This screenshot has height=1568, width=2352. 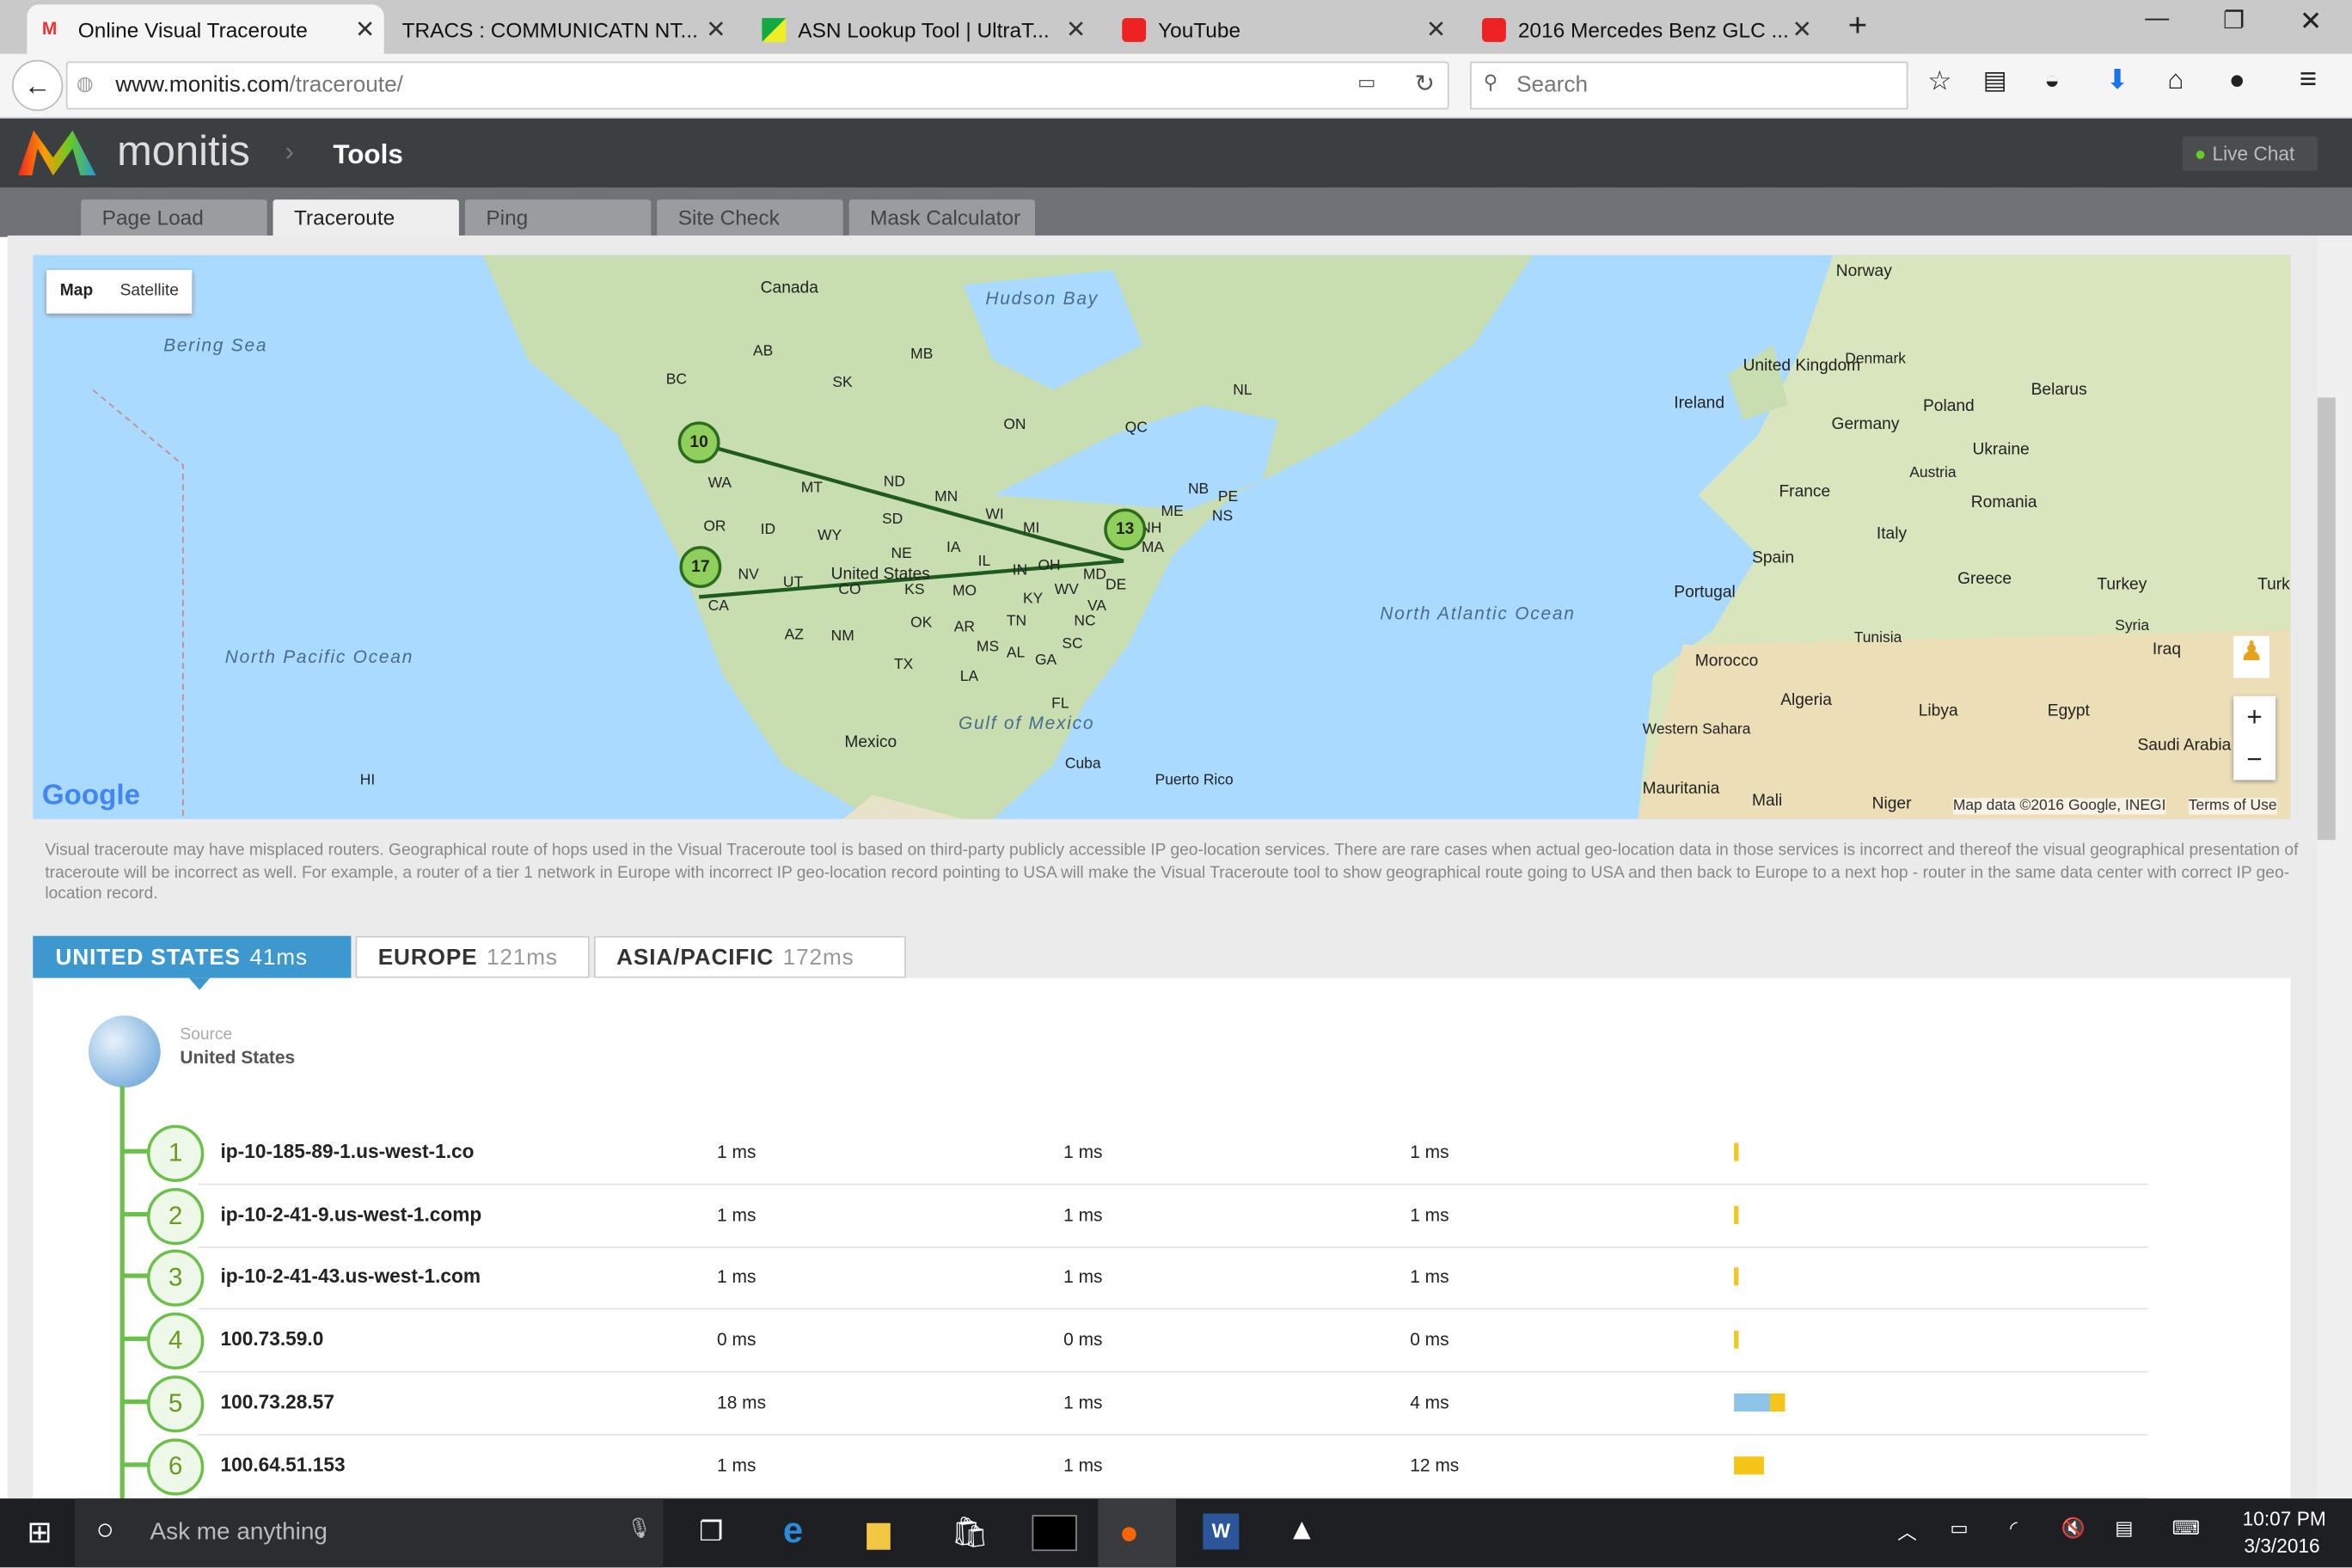 I want to click on source-value: United States, so click(x=238, y=1057).